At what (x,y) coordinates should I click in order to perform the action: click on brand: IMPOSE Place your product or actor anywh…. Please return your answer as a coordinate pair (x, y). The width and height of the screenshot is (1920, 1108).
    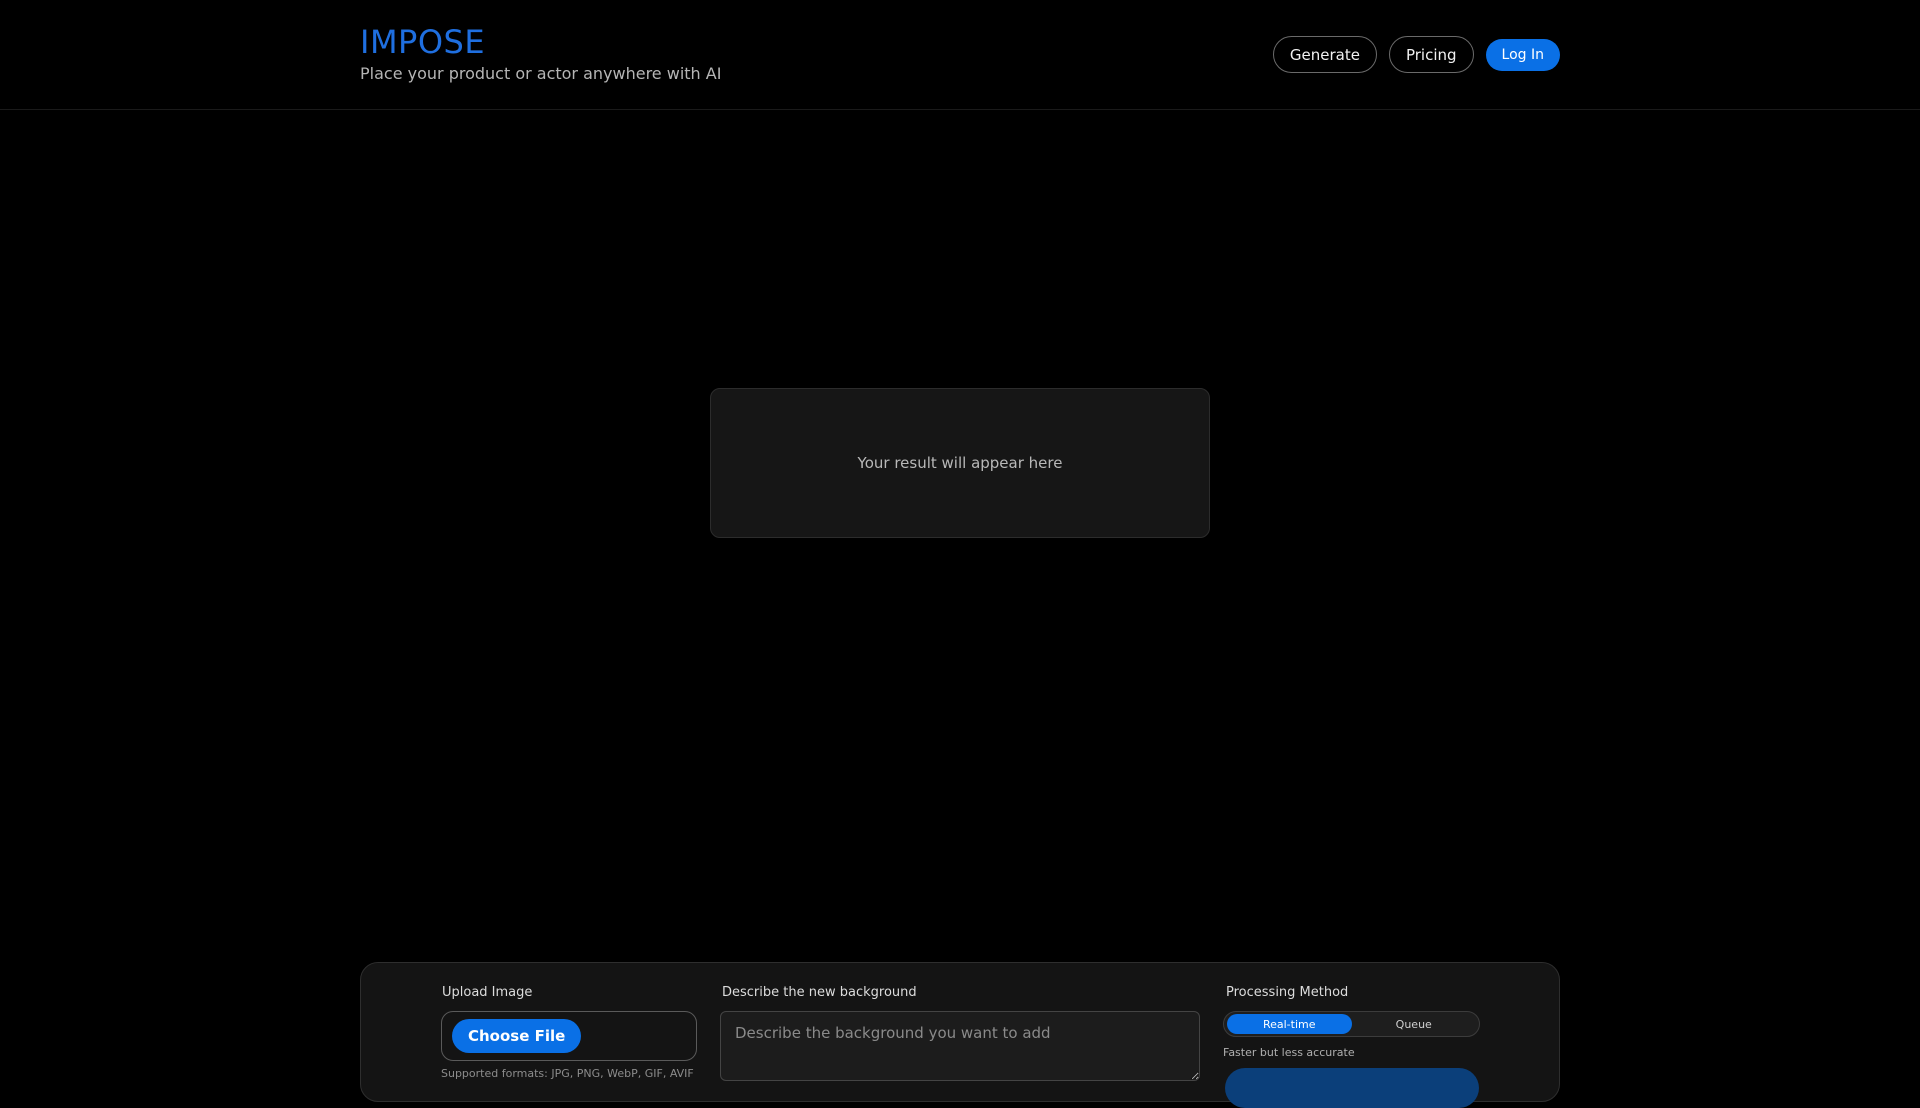
    Looking at the image, I should click on (540, 53).